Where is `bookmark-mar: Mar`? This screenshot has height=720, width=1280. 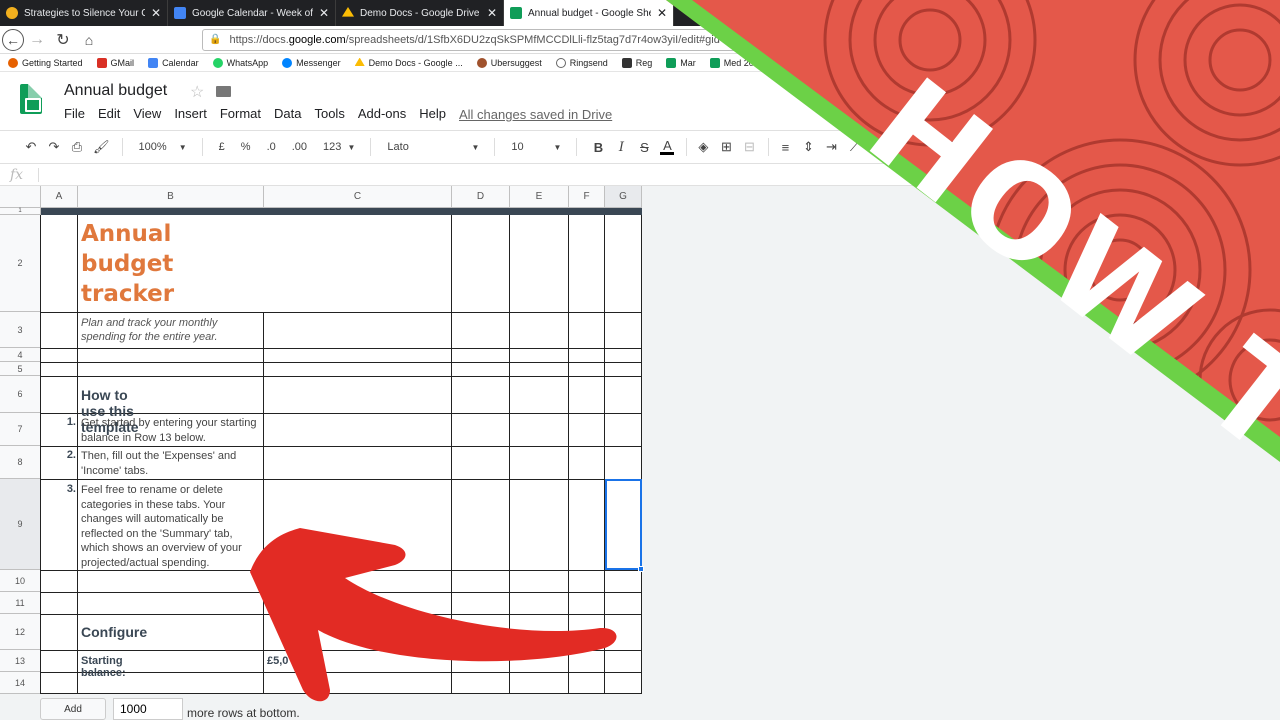 bookmark-mar: Mar is located at coordinates (680, 62).